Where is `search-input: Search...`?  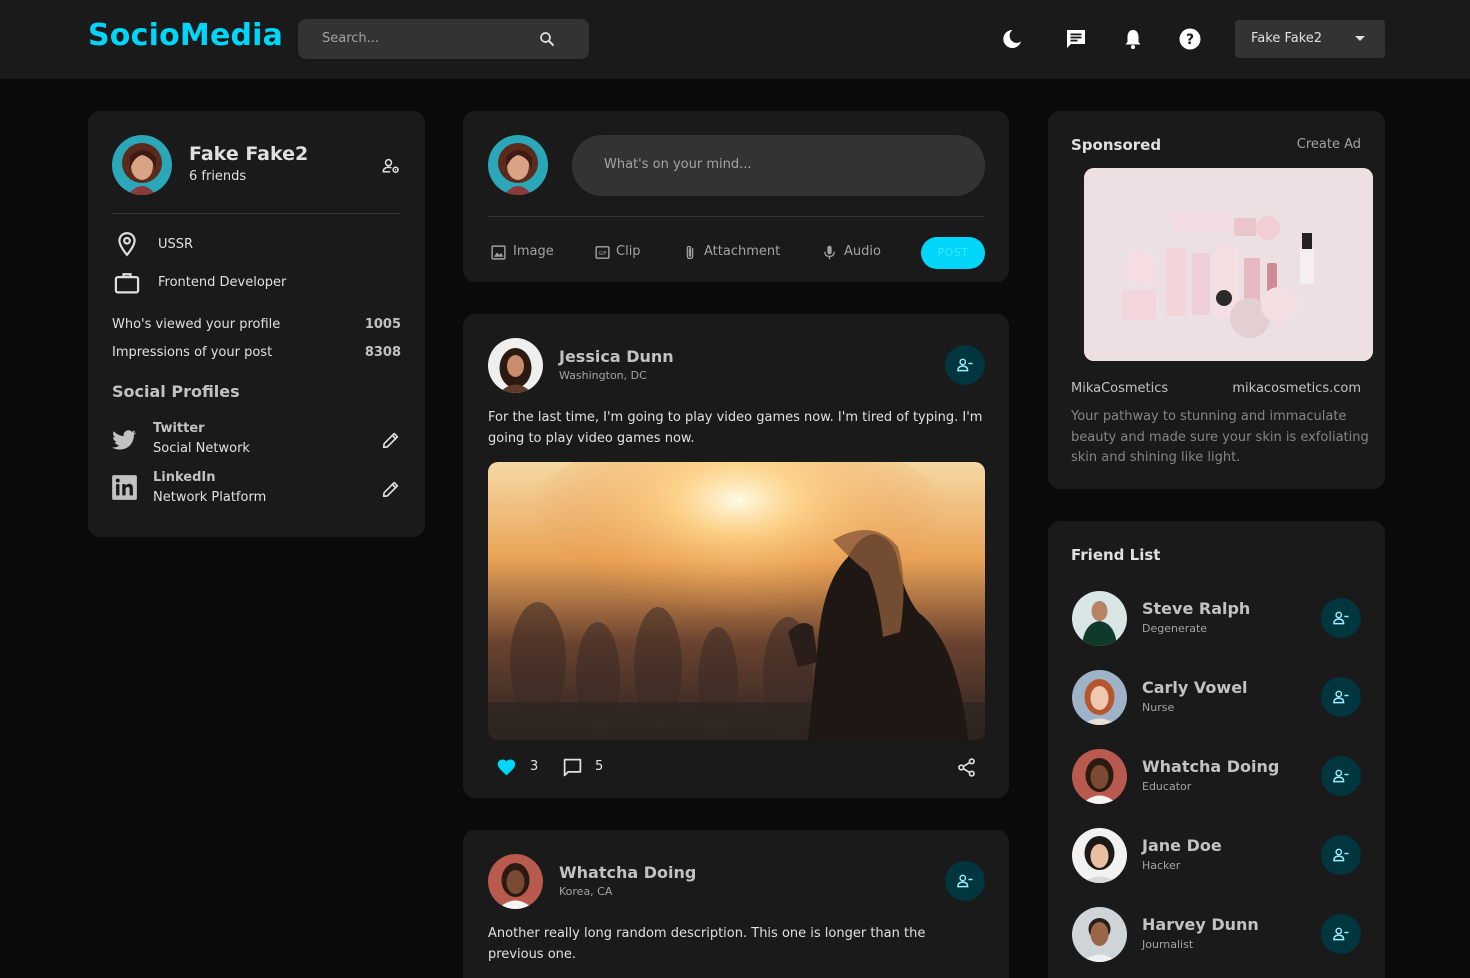
search-input: Search... is located at coordinates (350, 38).